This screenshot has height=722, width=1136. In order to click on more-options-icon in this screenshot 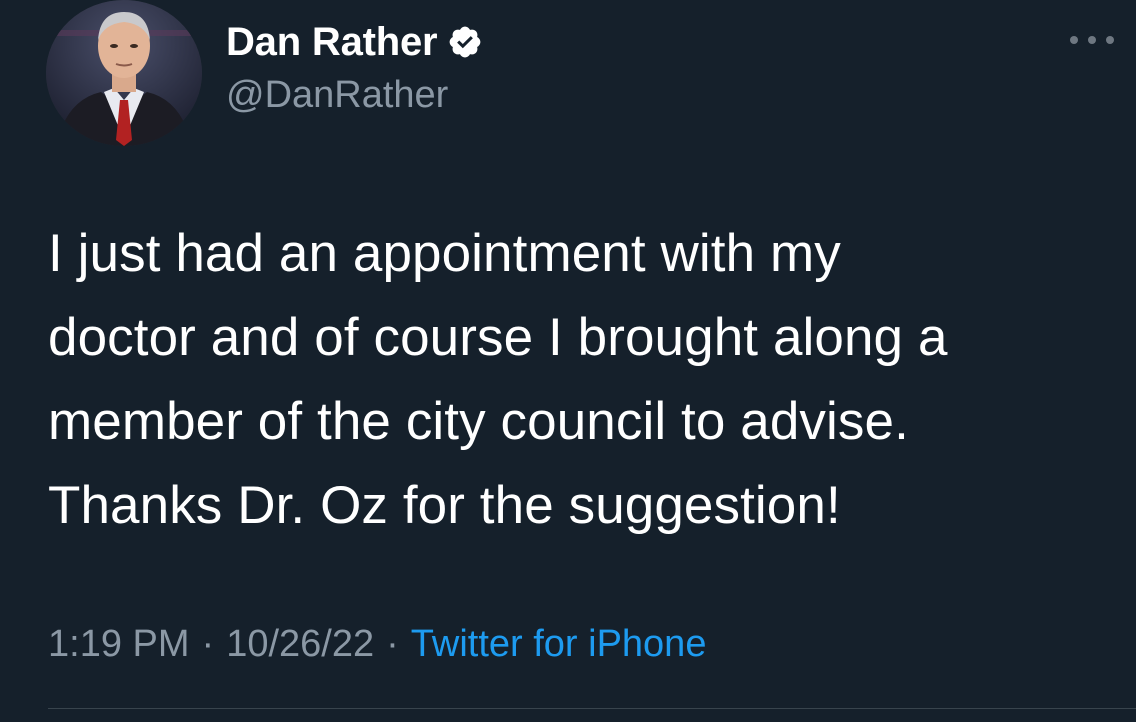, I will do `click(1092, 40)`.